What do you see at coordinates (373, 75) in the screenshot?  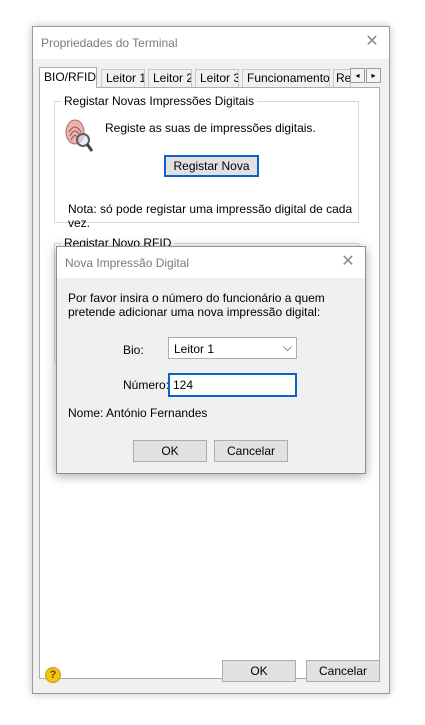 I see `tab-scroll-right-icon: ▸` at bounding box center [373, 75].